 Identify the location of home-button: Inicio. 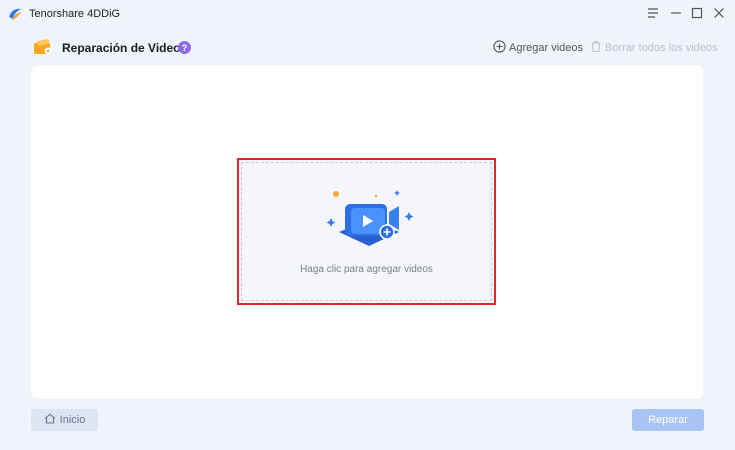
(64, 420).